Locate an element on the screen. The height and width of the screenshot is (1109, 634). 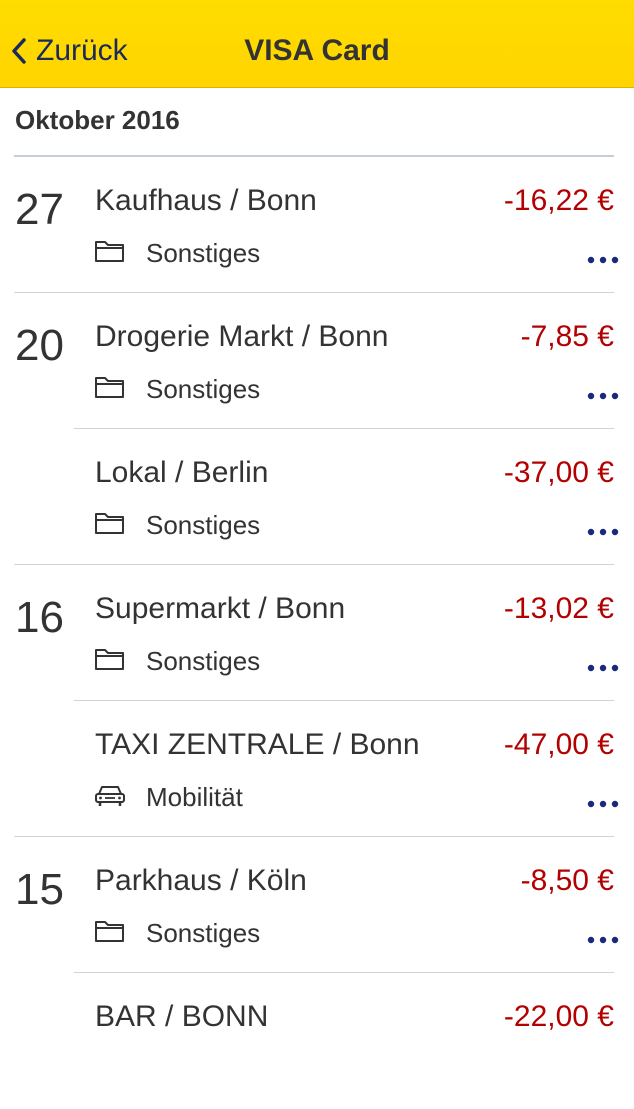
transaction-category: Mobilität is located at coordinates (194, 797).